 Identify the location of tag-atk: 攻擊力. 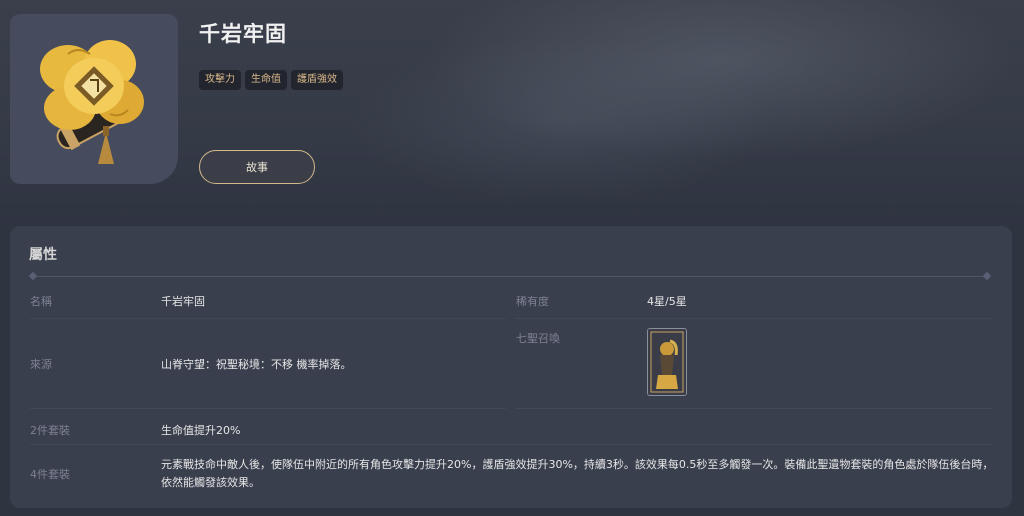
(220, 80).